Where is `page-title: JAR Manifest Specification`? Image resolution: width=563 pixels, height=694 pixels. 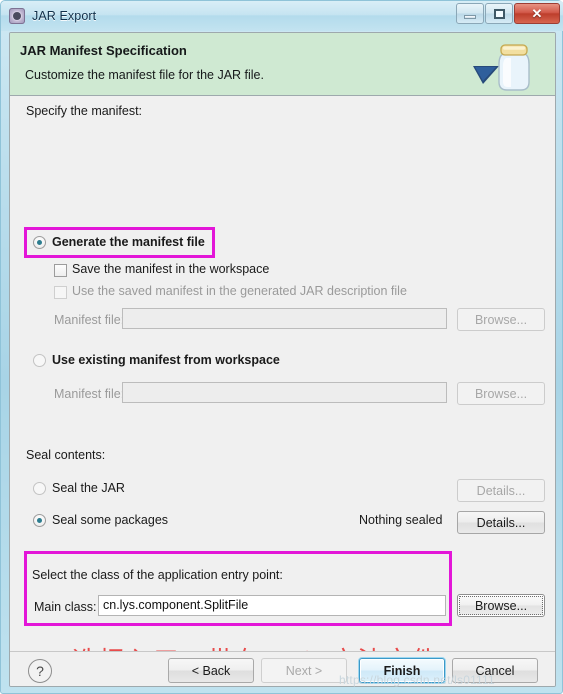
page-title: JAR Manifest Specification is located at coordinates (103, 50).